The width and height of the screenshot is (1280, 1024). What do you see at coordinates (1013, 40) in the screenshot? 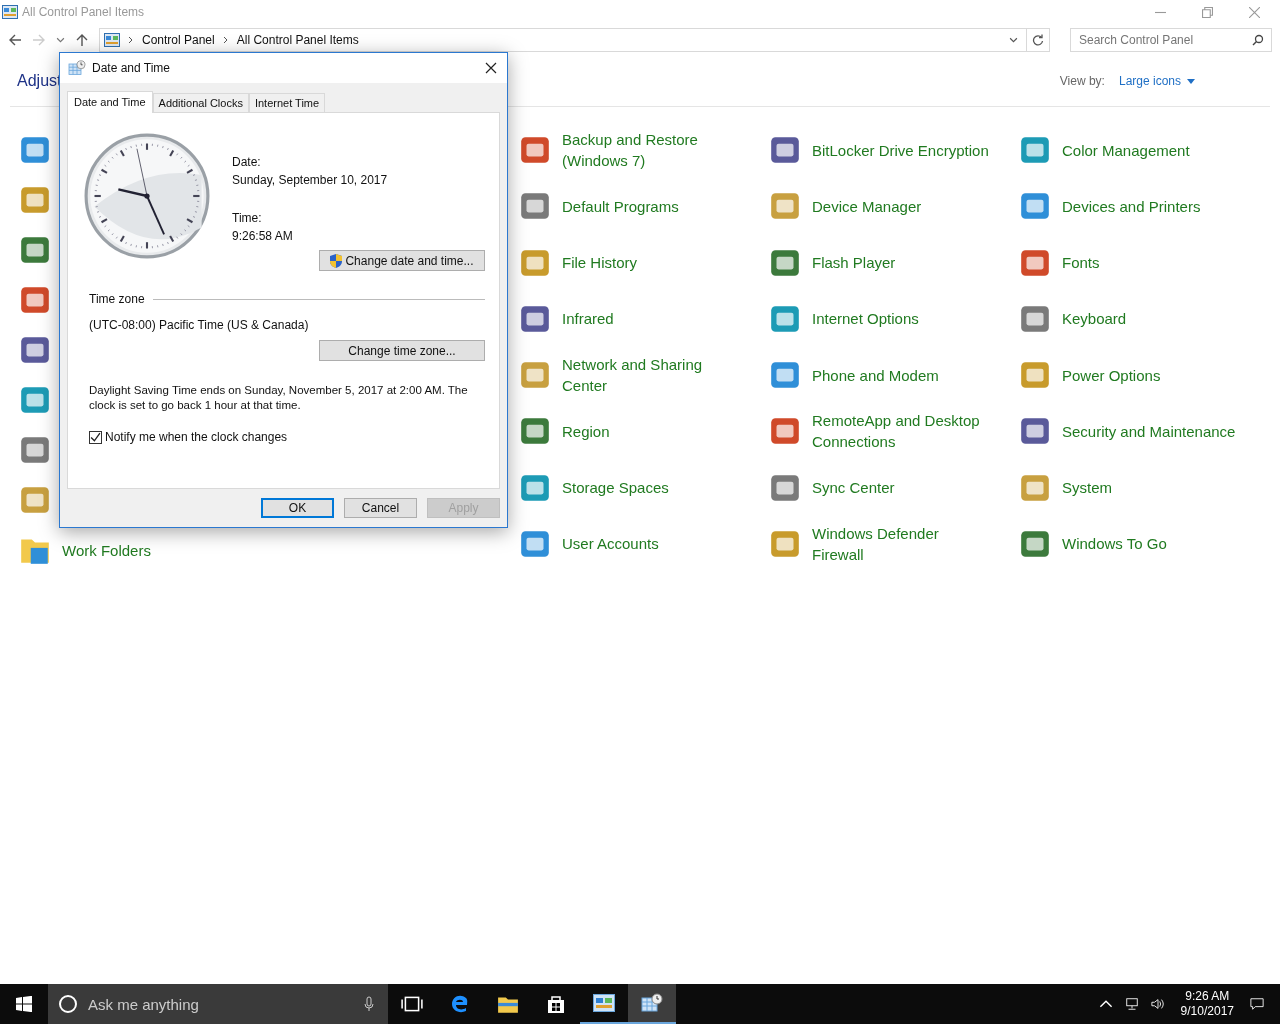
I see `dropdown-caret-icon` at bounding box center [1013, 40].